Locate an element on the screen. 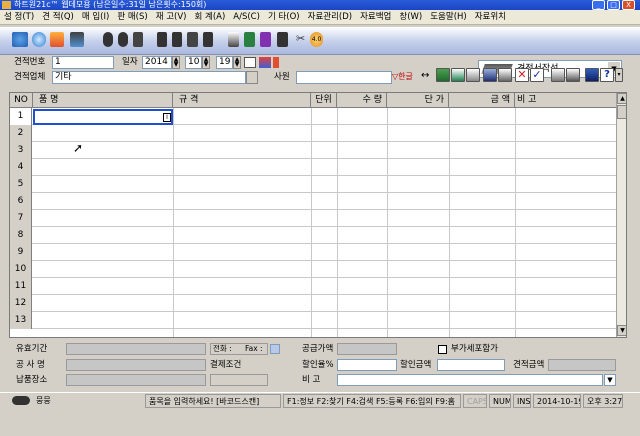 This screenshot has height=436, width=640. menu-estimate: 견 적(Q) is located at coordinates (58, 17).